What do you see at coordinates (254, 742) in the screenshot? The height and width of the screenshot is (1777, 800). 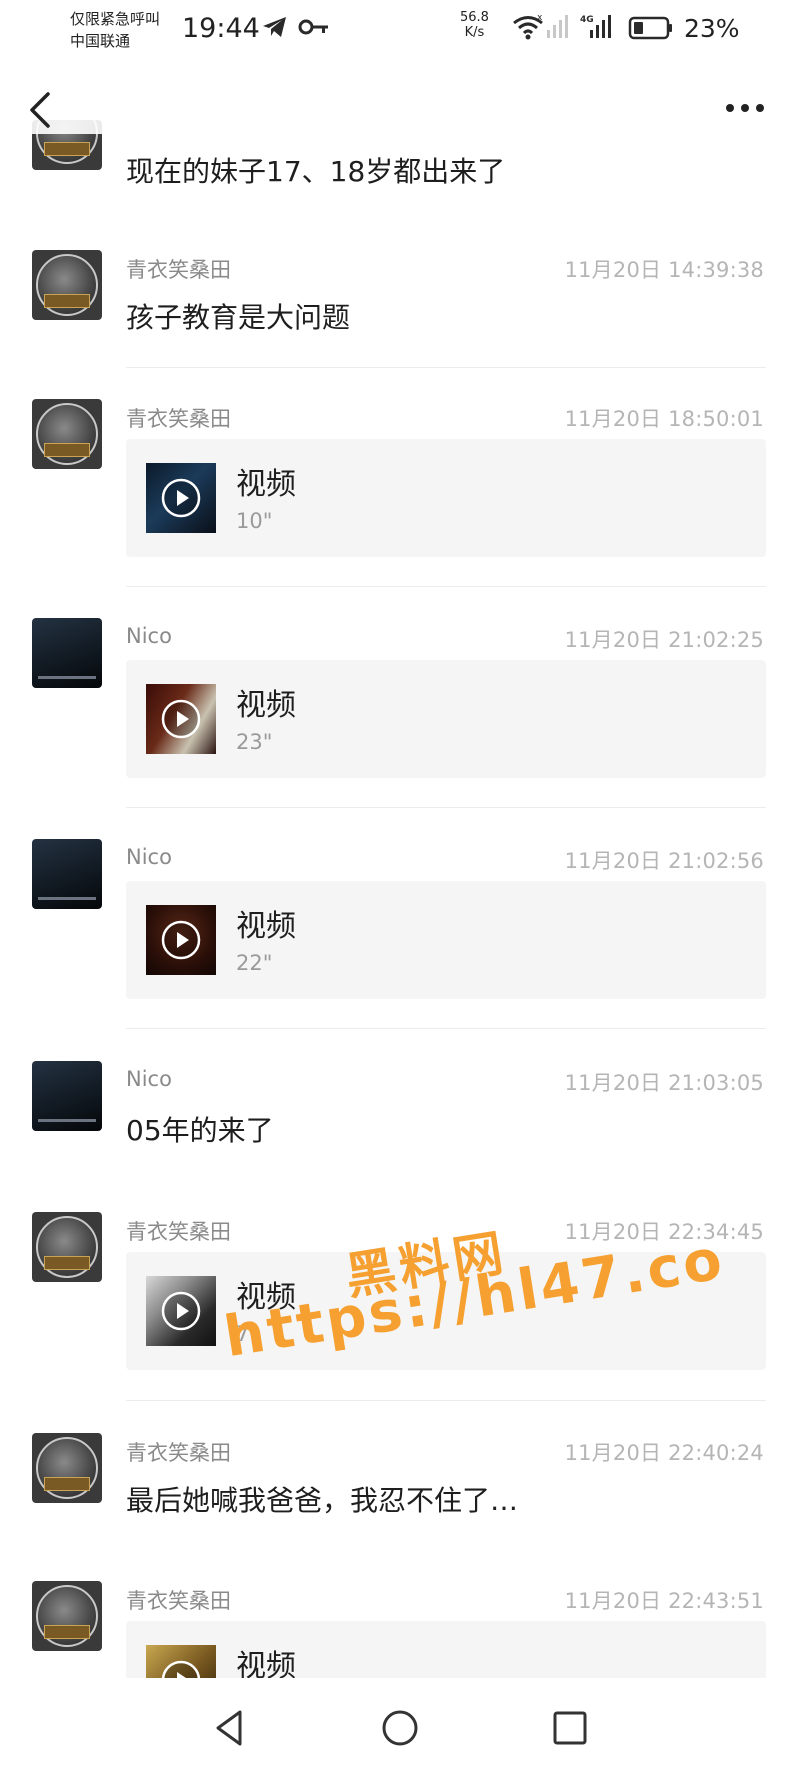 I see `video-duration: 23"` at bounding box center [254, 742].